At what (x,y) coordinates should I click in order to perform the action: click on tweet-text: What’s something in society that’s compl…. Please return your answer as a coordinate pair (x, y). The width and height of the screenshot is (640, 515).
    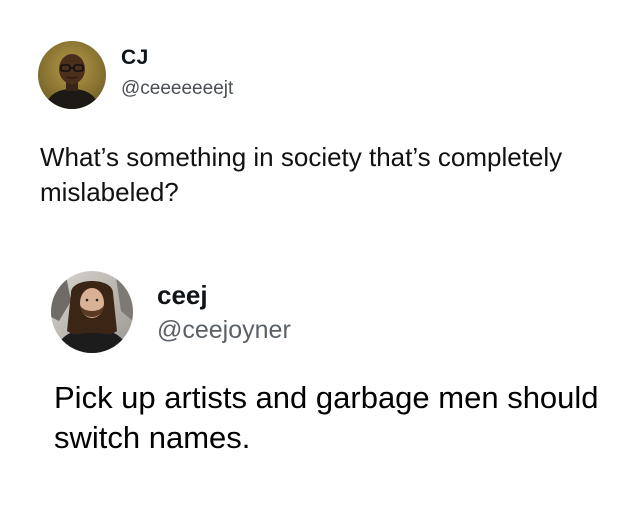
    Looking at the image, I should click on (301, 174).